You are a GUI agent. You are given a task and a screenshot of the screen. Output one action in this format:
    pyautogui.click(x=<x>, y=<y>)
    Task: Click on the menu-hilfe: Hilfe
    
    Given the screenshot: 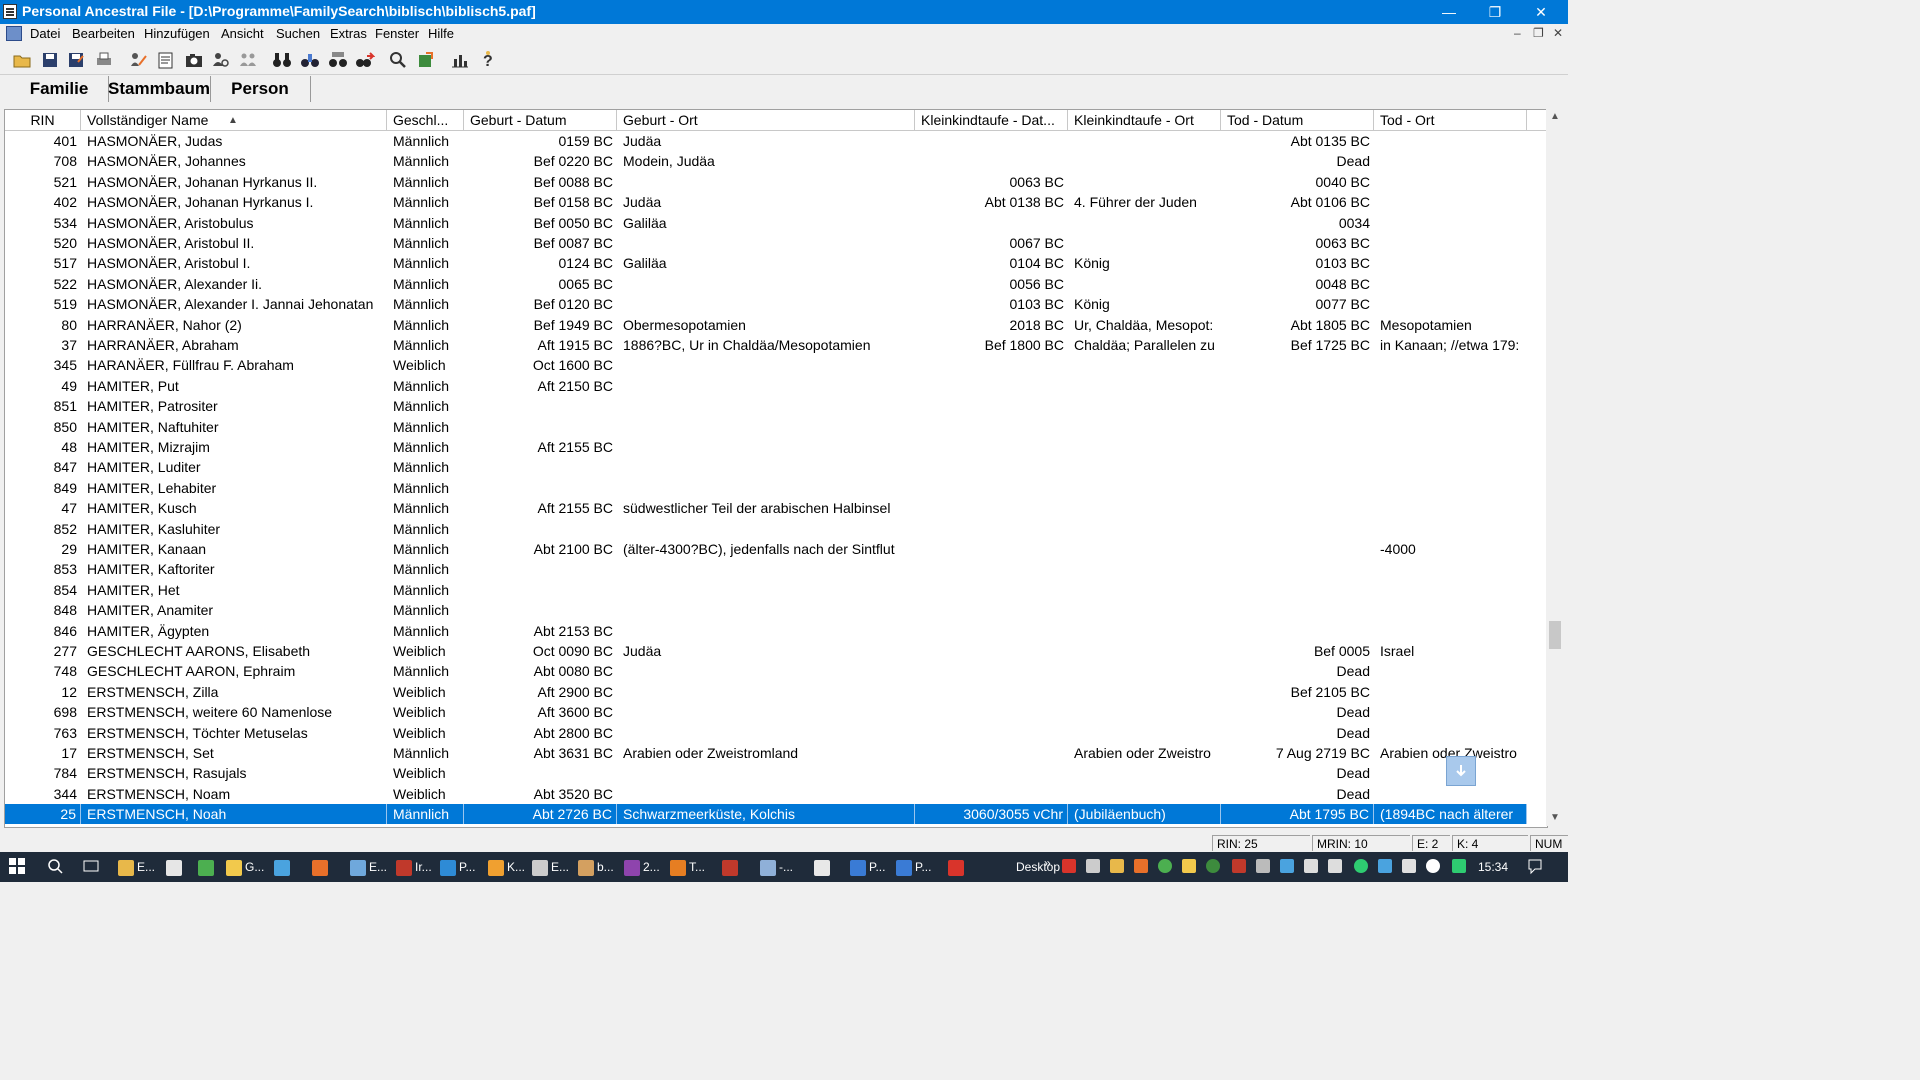 What is the action you would take?
    pyautogui.click(x=441, y=33)
    